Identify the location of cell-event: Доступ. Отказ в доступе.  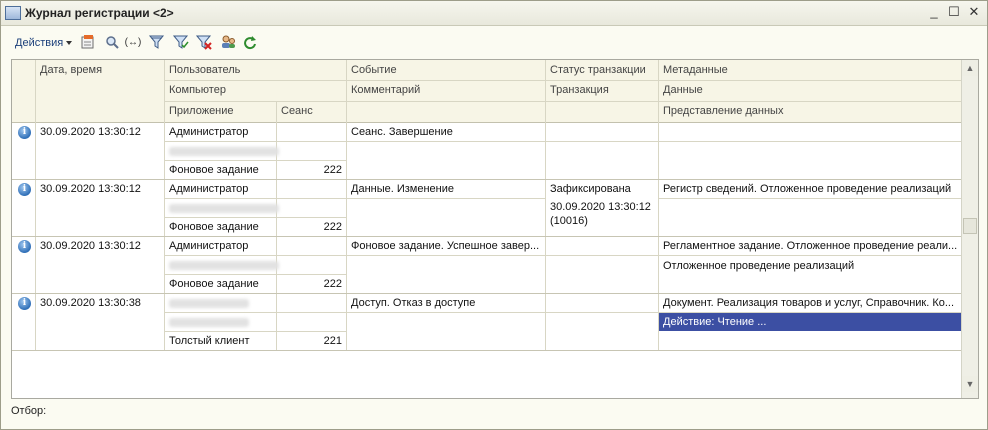
(413, 303).